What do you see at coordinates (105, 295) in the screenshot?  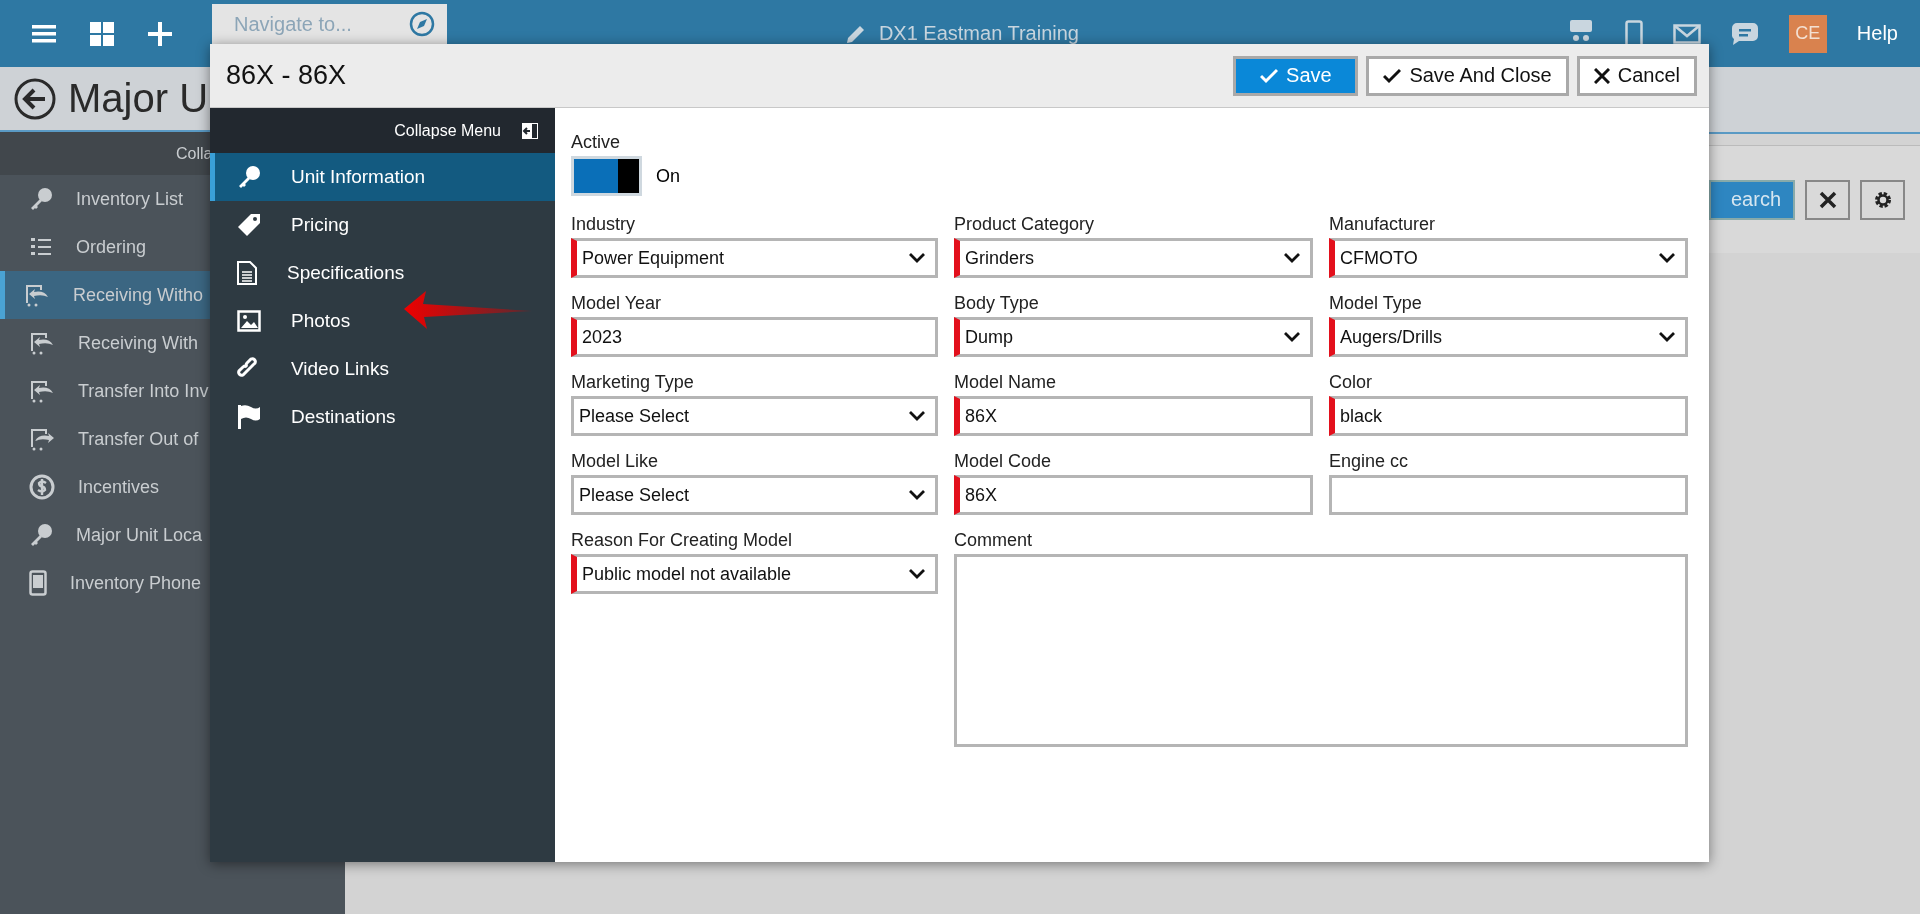 I see `sidebar-item: Receiving Witho` at bounding box center [105, 295].